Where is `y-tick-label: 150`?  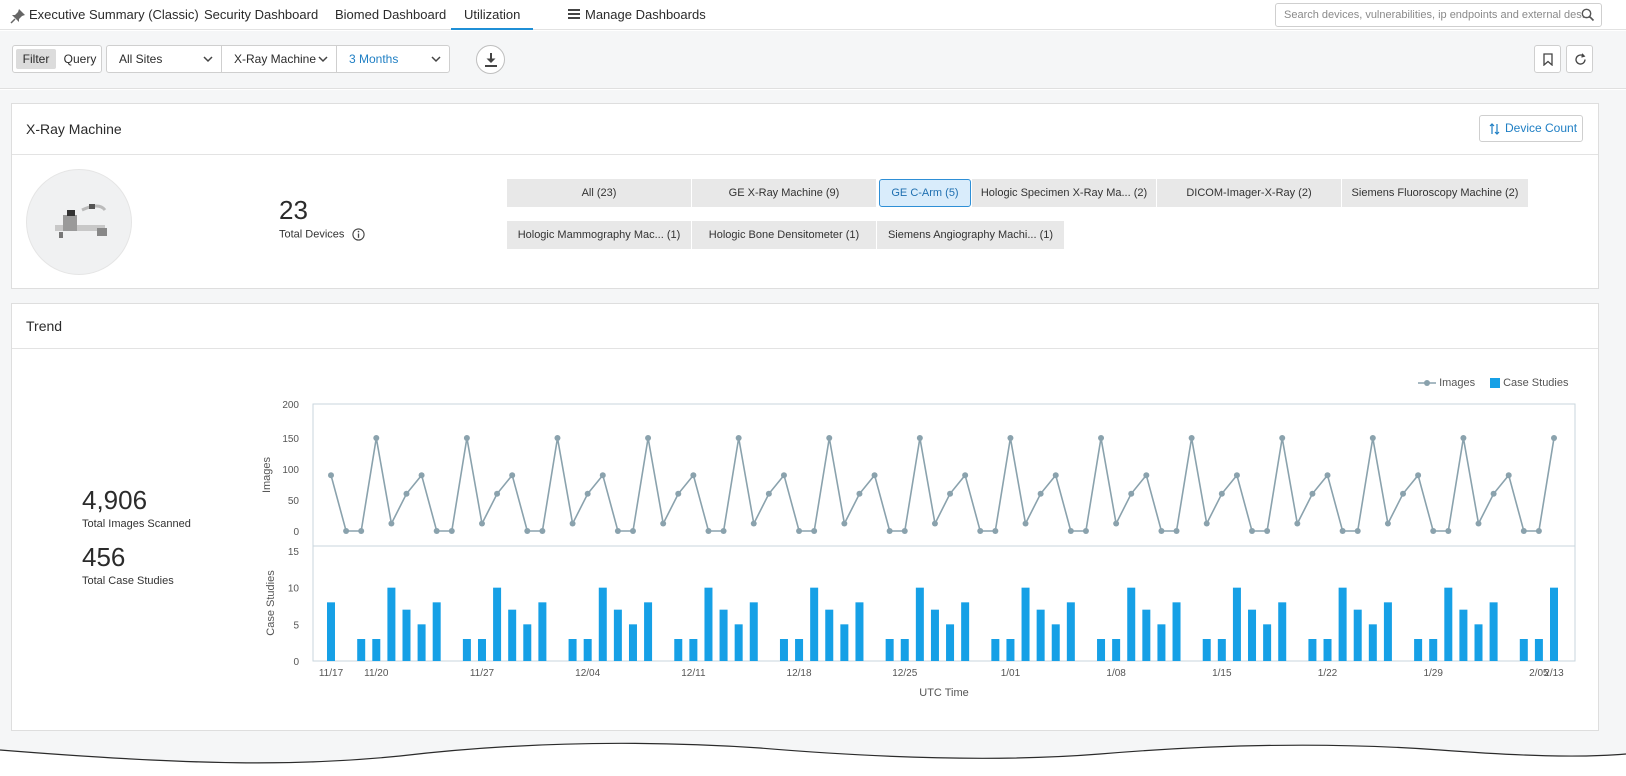
y-tick-label: 150 is located at coordinates (290, 439).